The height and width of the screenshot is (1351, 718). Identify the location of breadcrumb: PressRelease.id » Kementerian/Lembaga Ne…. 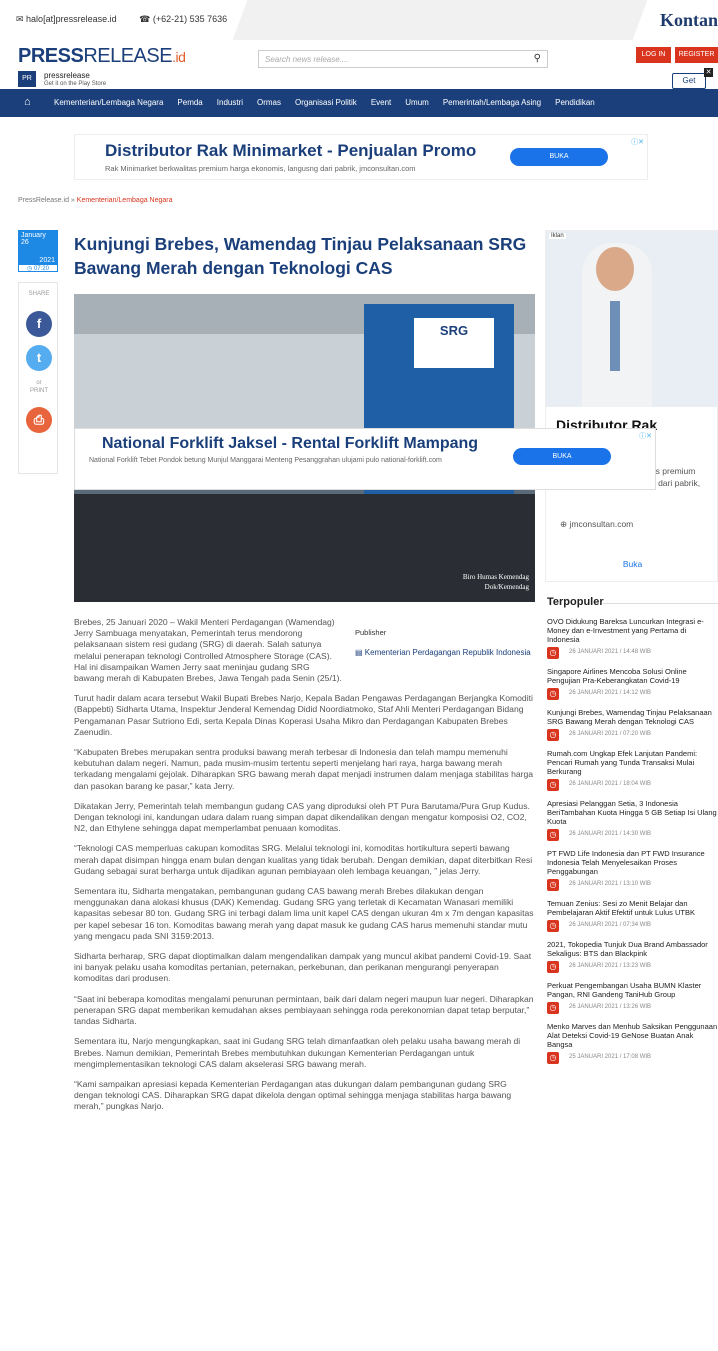
(95, 200).